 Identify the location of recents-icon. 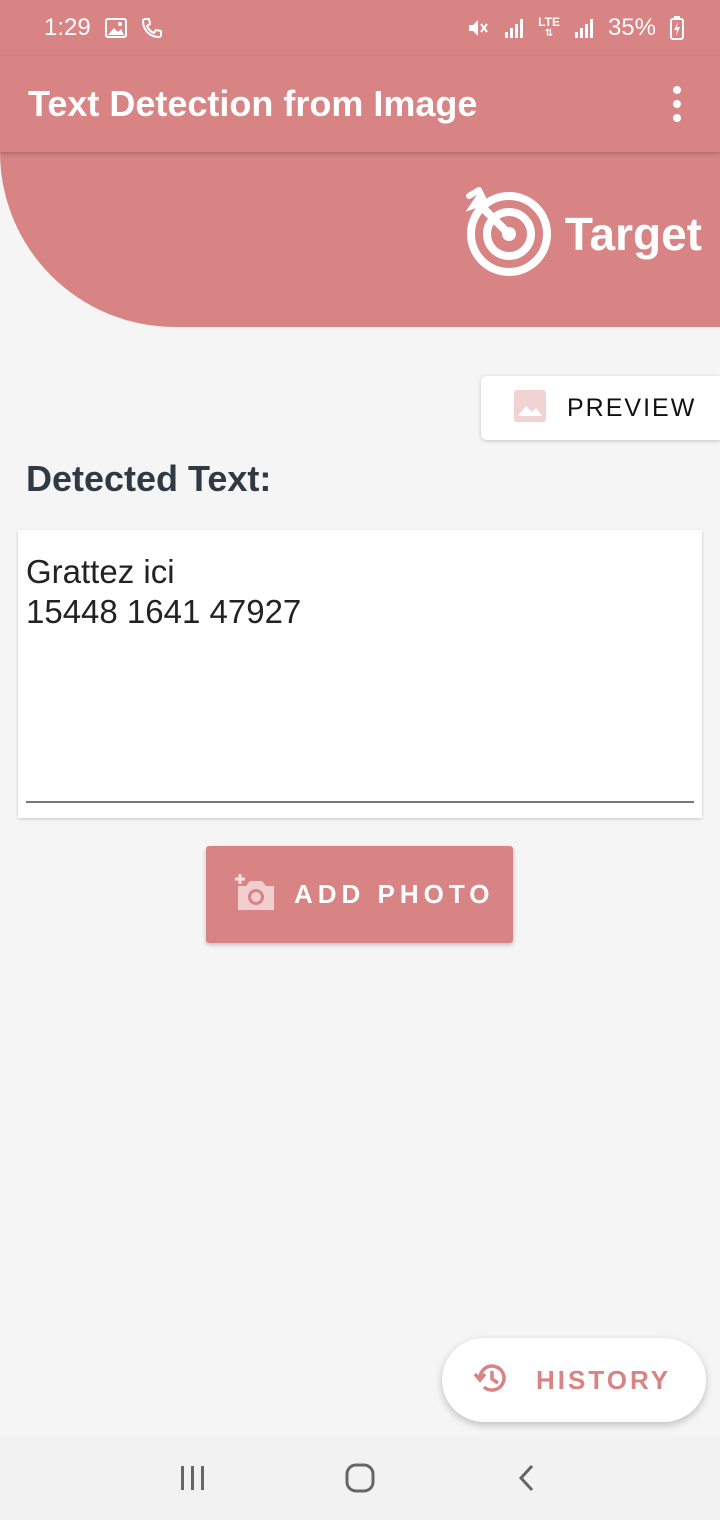
(193, 1478).